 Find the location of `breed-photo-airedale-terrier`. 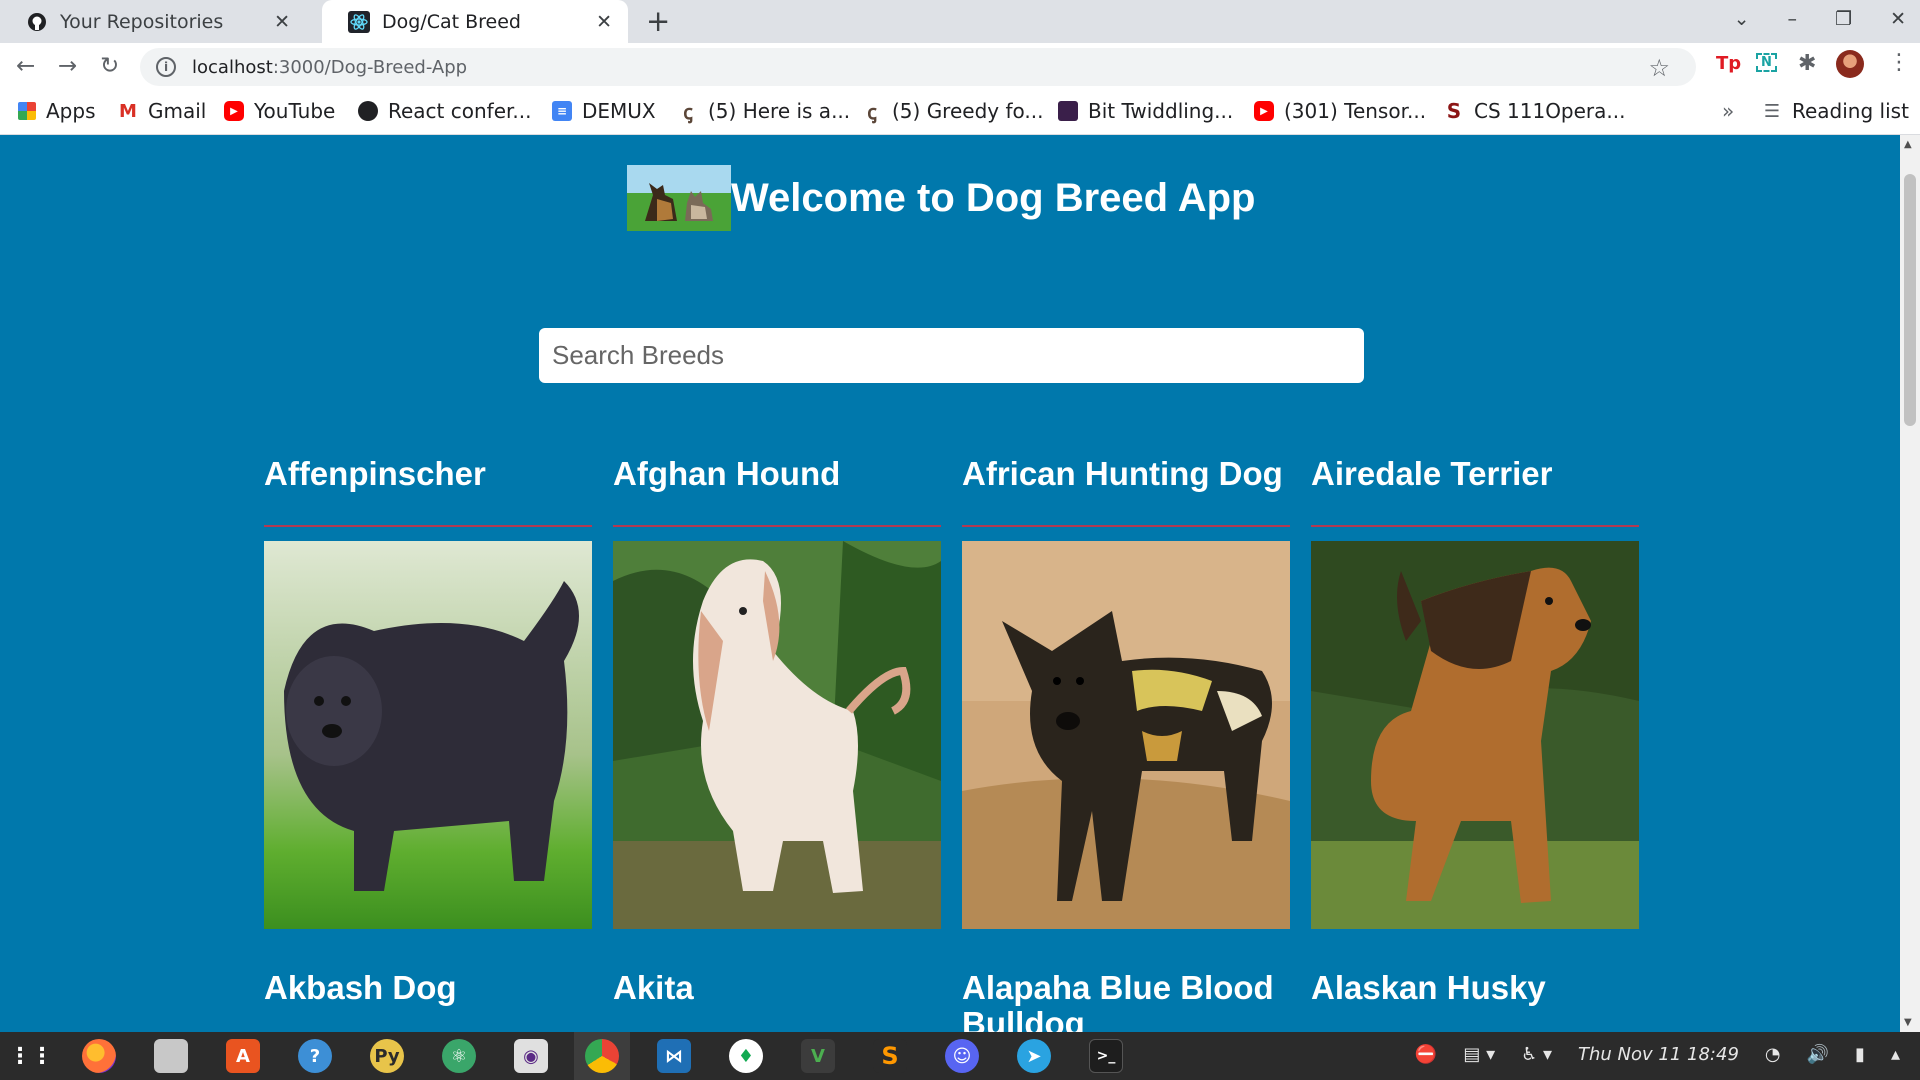

breed-photo-airedale-terrier is located at coordinates (1475, 735).